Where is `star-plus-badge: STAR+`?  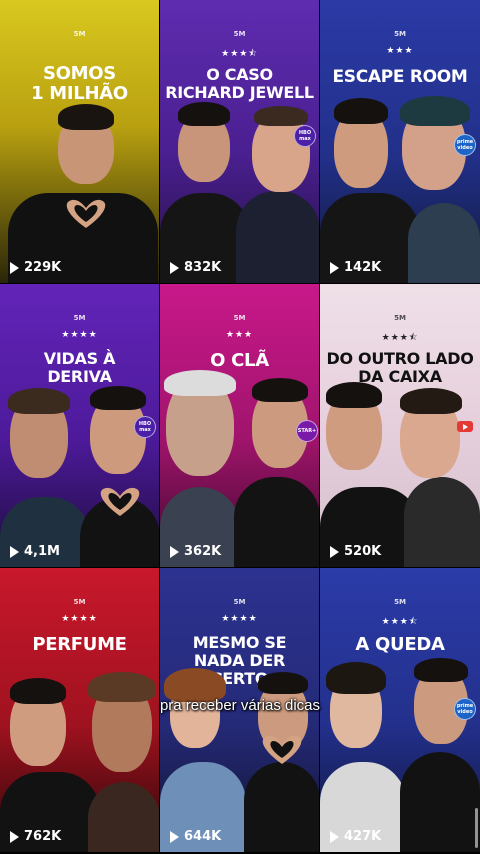
star-plus-badge: STAR+ is located at coordinates (307, 431).